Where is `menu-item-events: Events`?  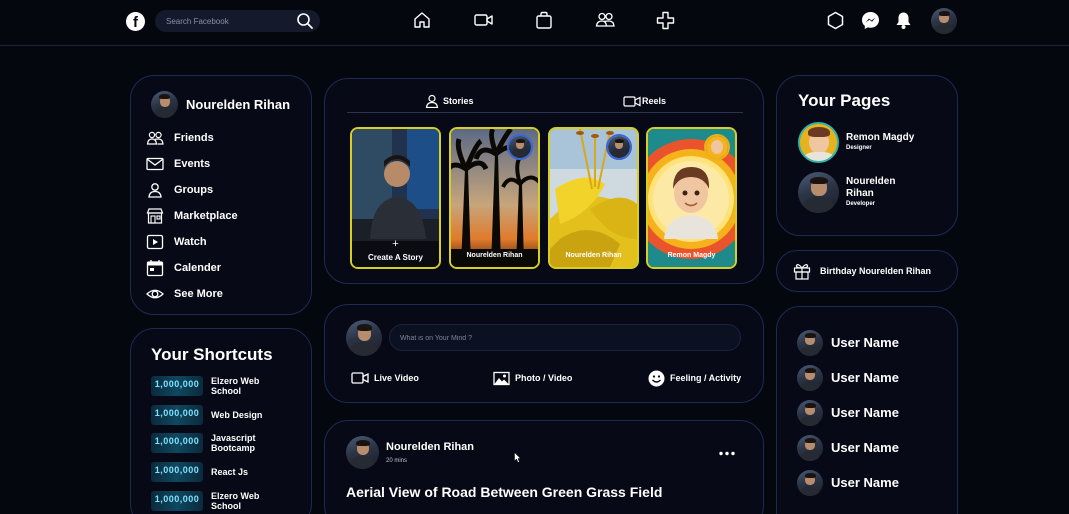 menu-item-events: Events is located at coordinates (178, 164).